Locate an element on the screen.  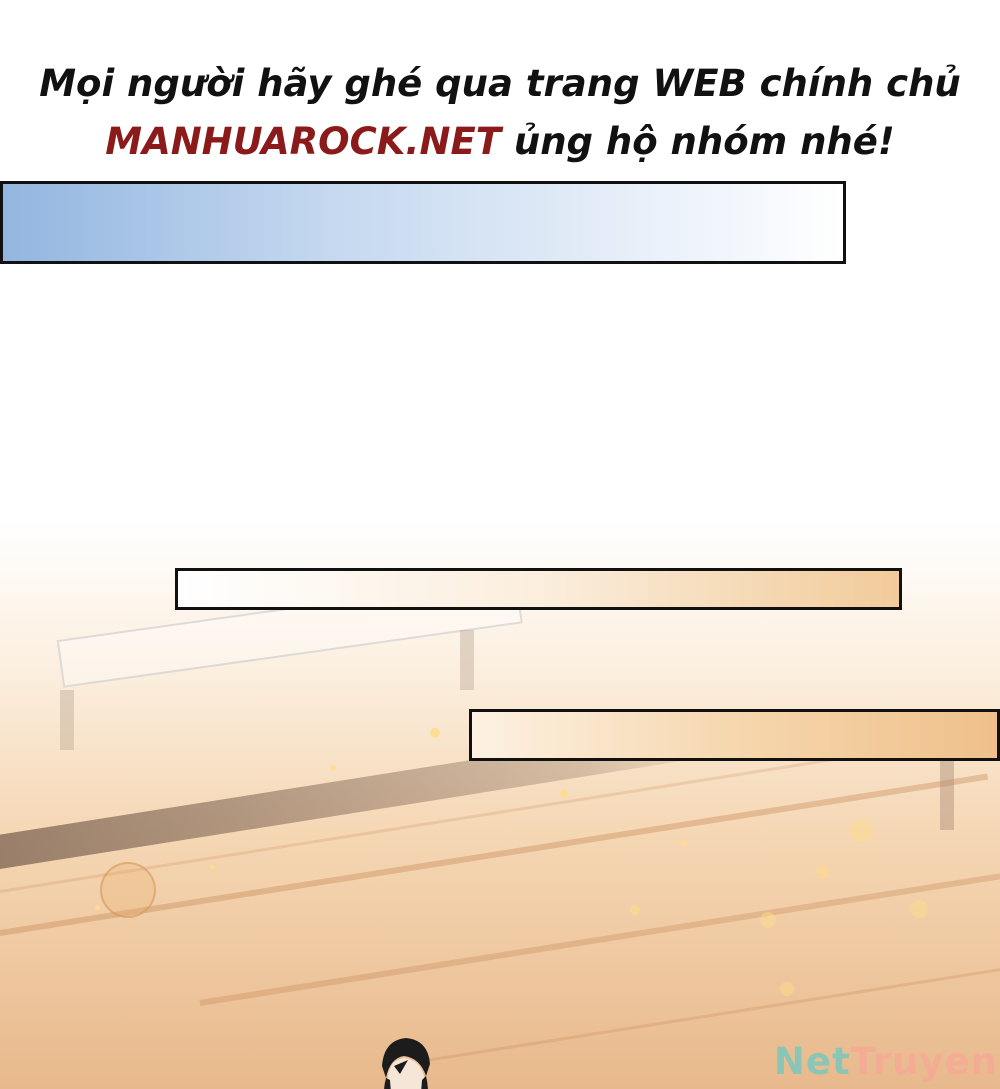
notice-line-2-text: ủng hộ nhóm nhé! is located at coordinates (697, 141).